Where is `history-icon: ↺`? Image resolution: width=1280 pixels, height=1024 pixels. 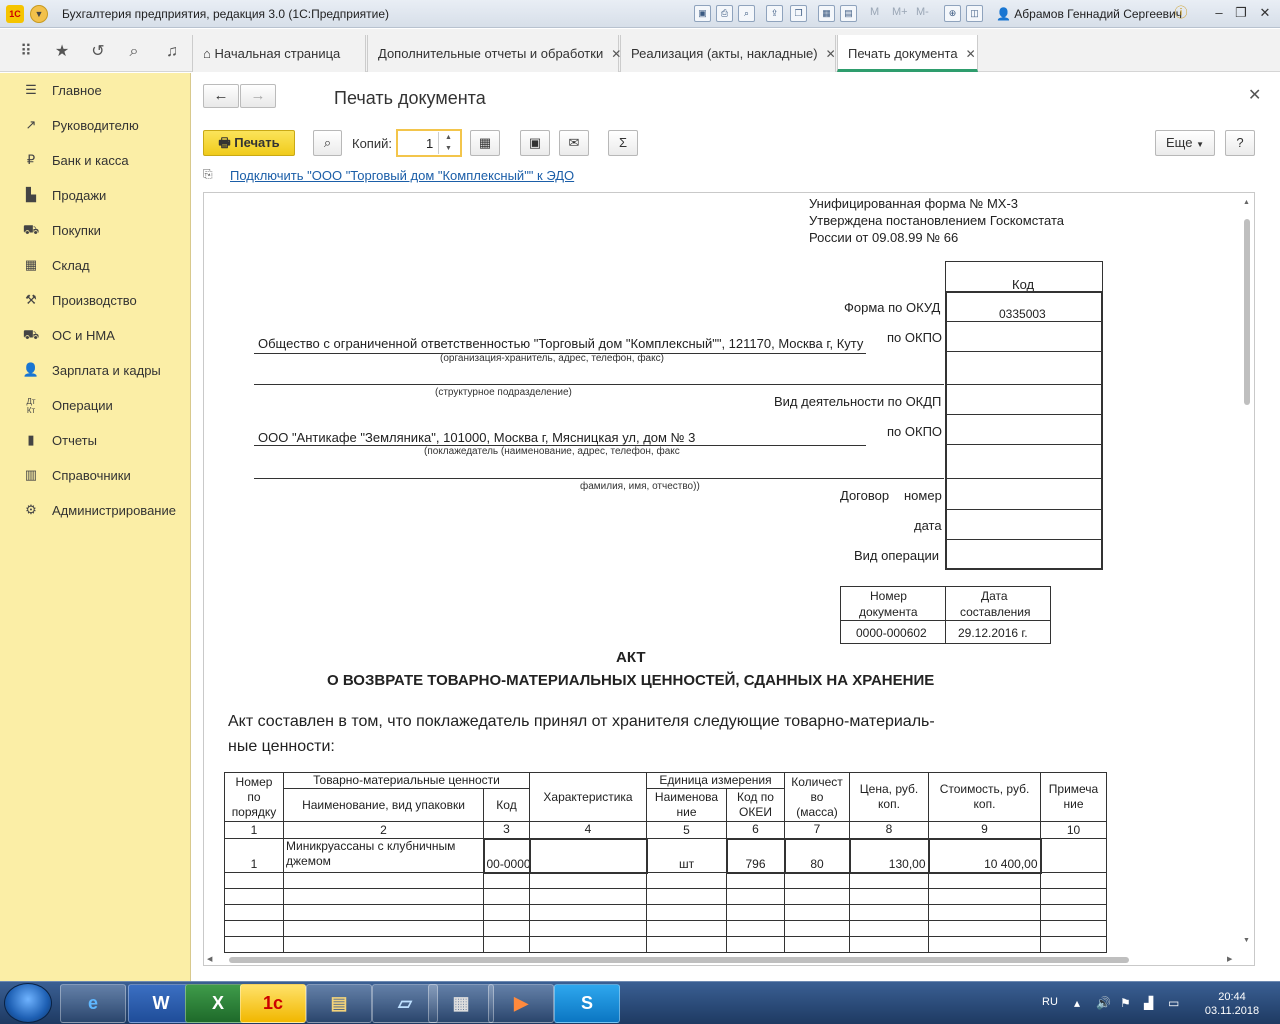
history-icon: ↺ is located at coordinates (98, 52).